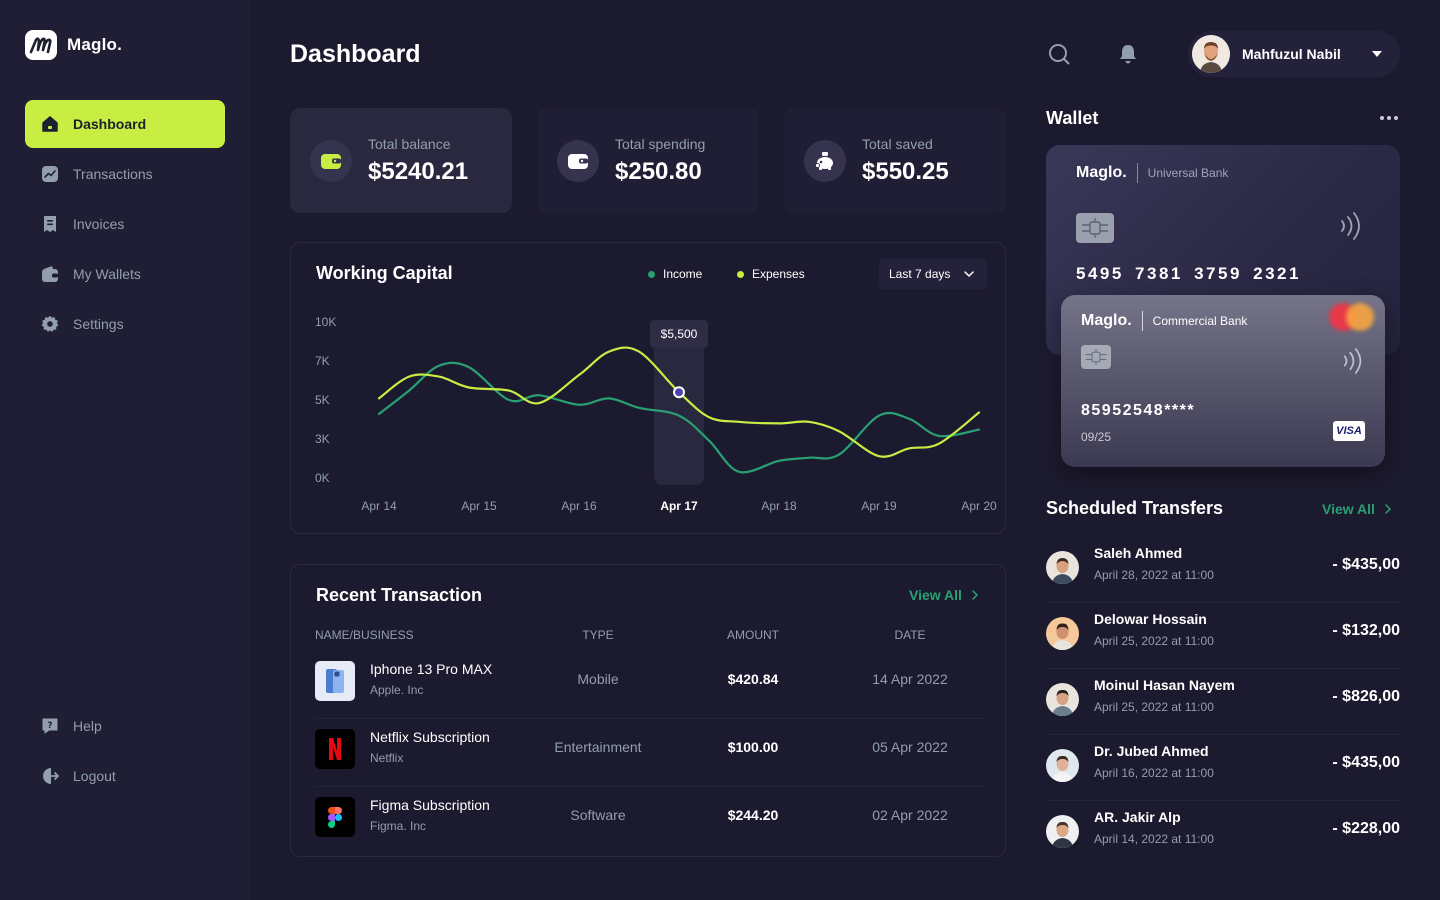 This screenshot has height=900, width=1440. I want to click on sidebar-item-dashboard: Dashboard, so click(125, 124).